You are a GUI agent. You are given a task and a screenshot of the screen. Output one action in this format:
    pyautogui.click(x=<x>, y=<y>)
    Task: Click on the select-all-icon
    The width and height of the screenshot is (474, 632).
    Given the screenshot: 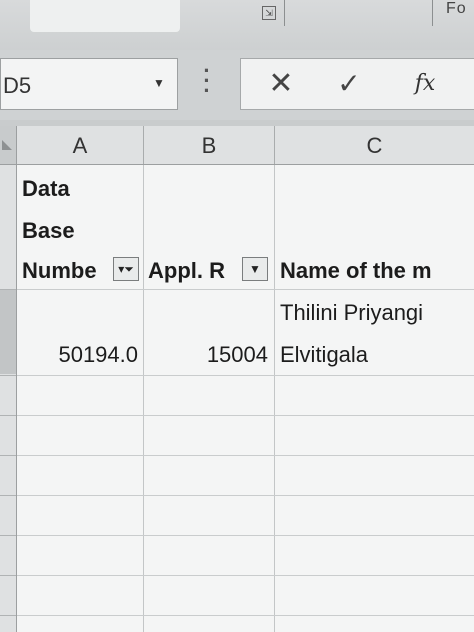 What is the action you would take?
    pyautogui.click(x=7, y=145)
    